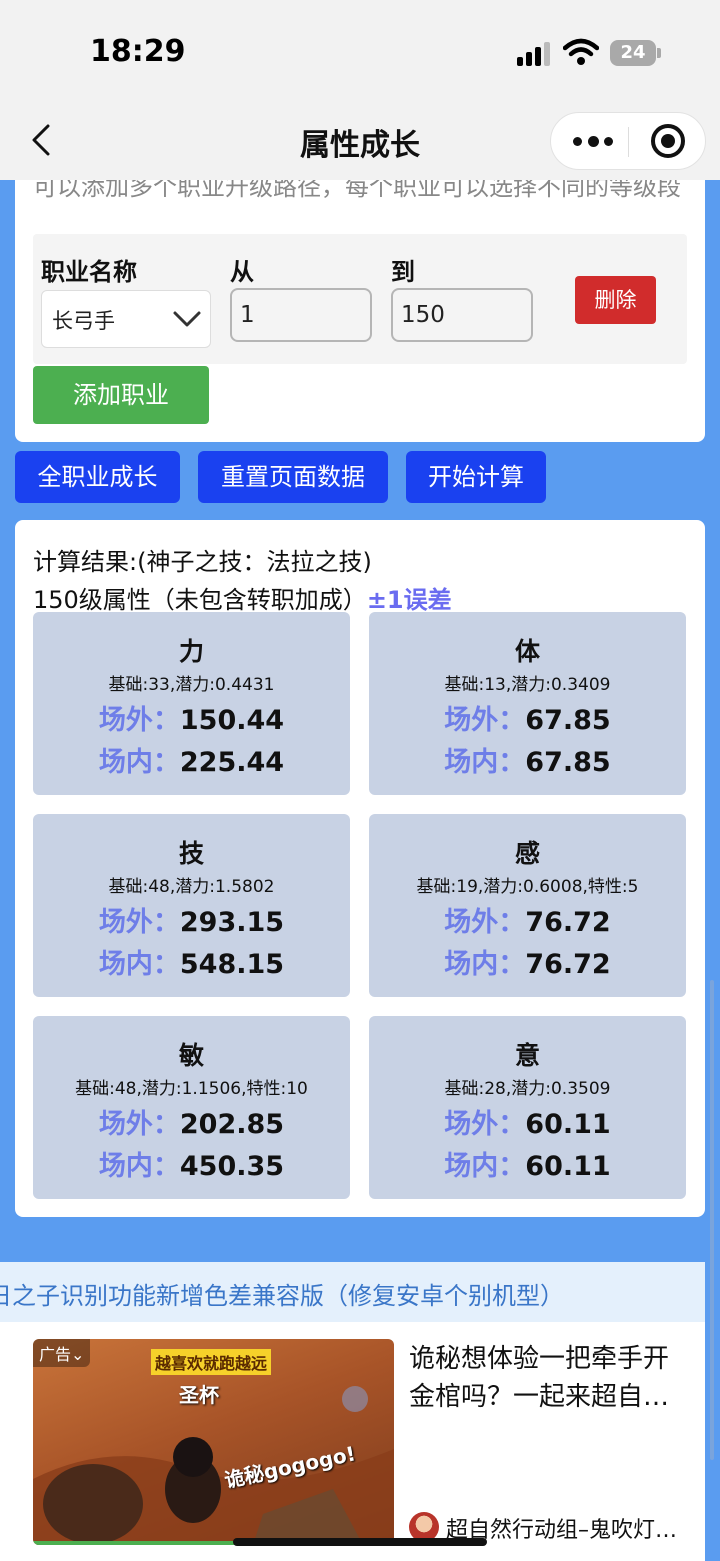  Describe the element at coordinates (659, 53) in the screenshot. I see `battery-tip` at that location.